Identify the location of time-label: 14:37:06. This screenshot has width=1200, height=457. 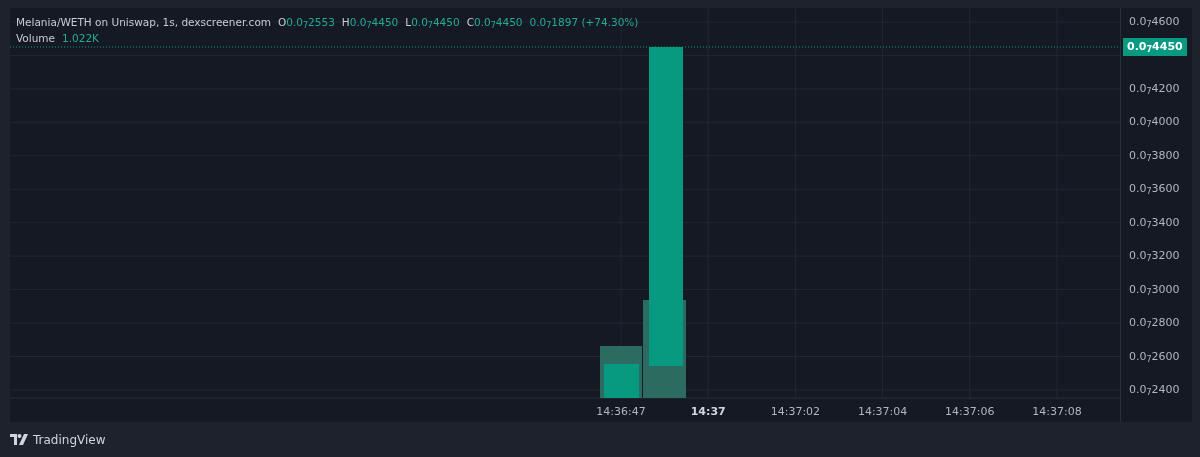
(970, 411).